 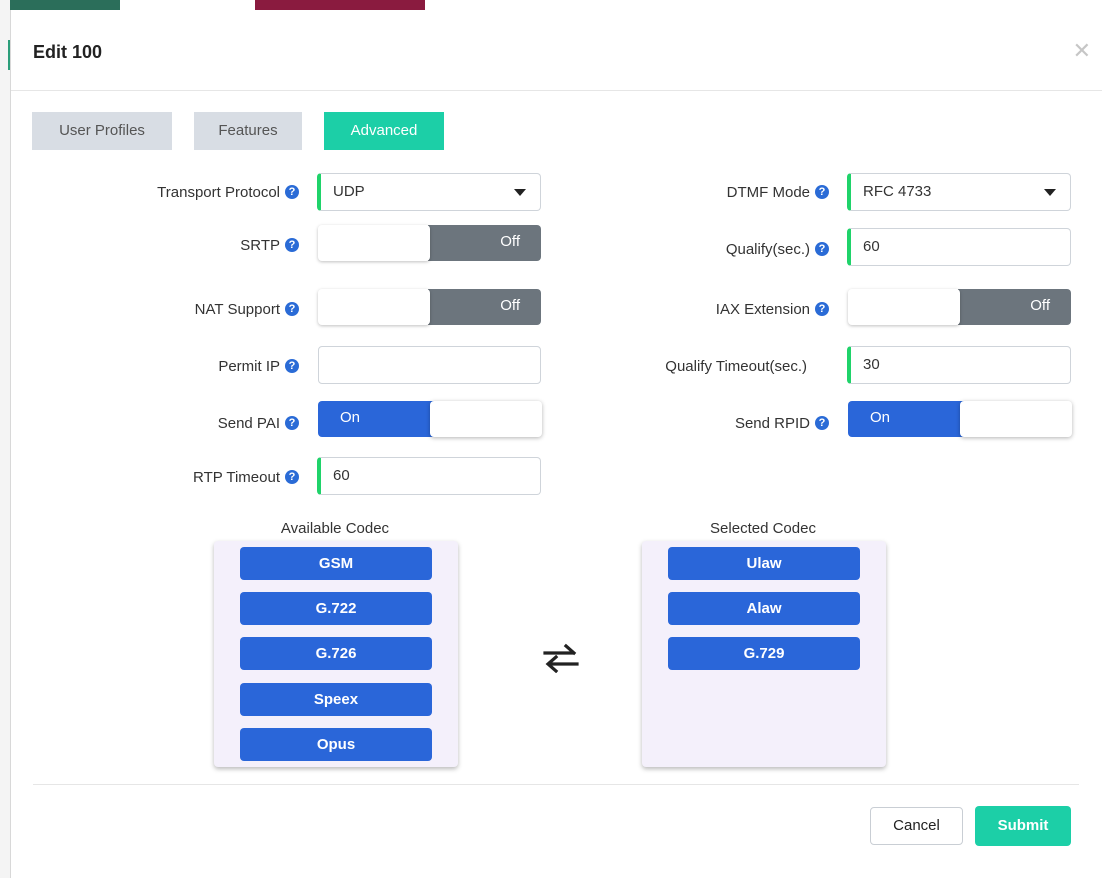 I want to click on send-pai-label: Send PAI?, so click(x=185, y=424).